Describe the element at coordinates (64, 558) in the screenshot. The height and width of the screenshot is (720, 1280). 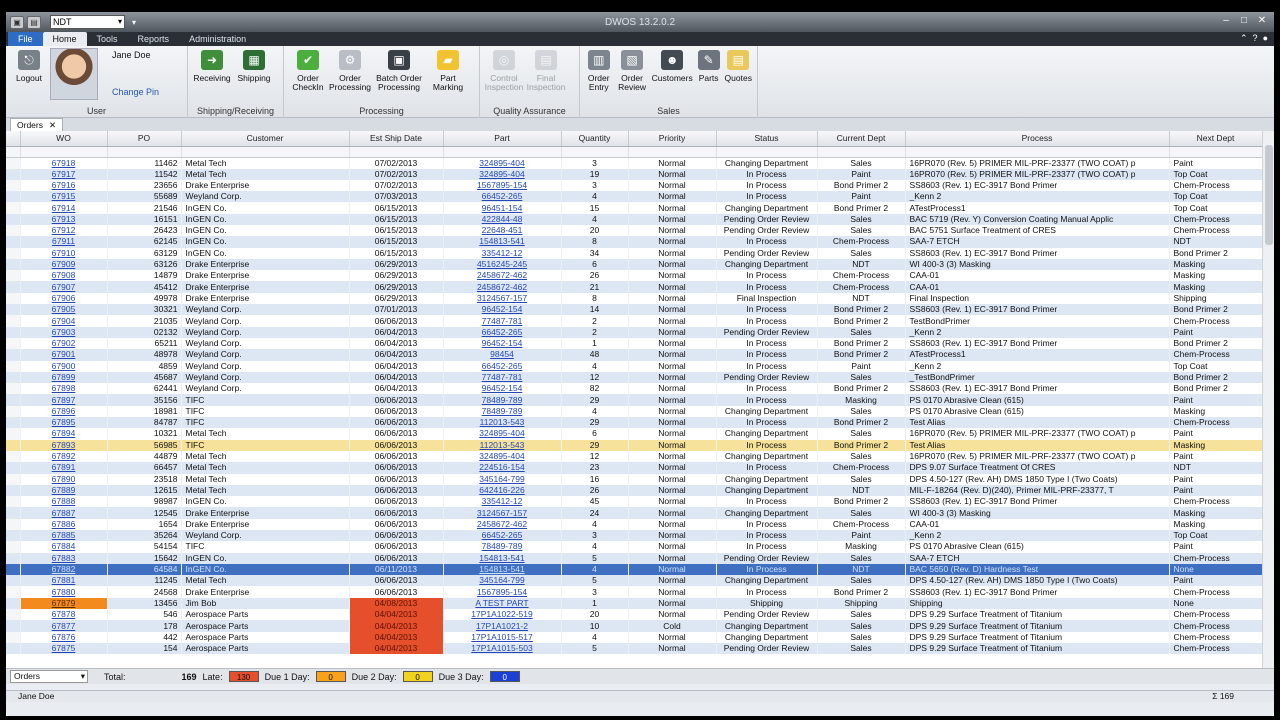
I see `cell-wo: 67883` at that location.